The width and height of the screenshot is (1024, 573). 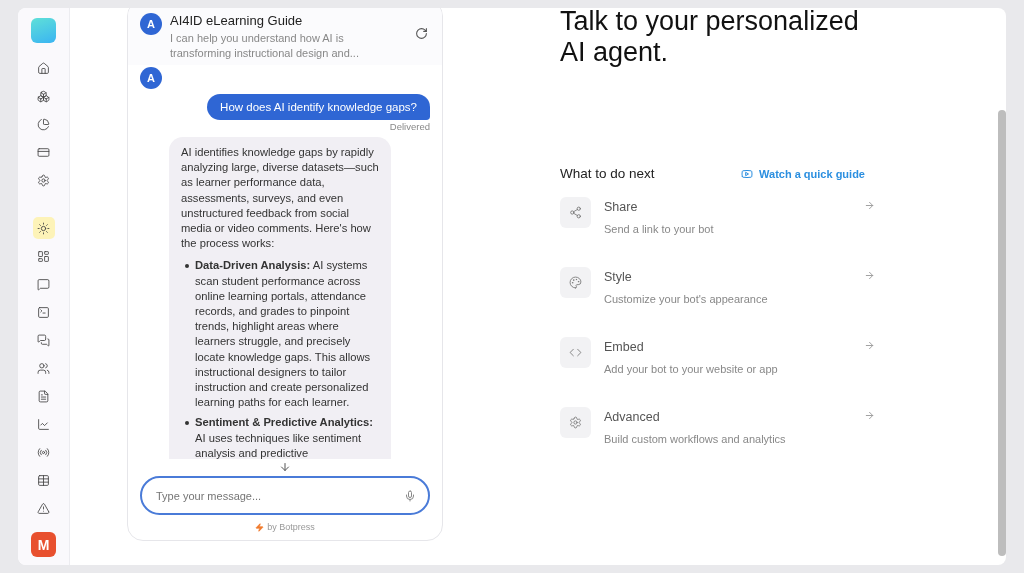 I want to click on document-icon, so click(x=43, y=396).